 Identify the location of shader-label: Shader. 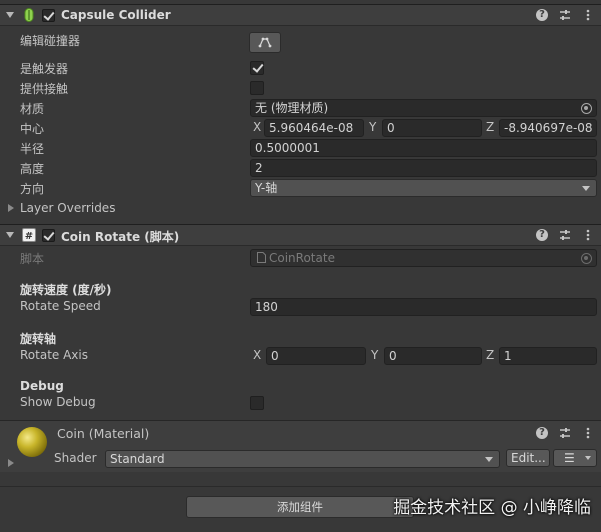
(75, 458).